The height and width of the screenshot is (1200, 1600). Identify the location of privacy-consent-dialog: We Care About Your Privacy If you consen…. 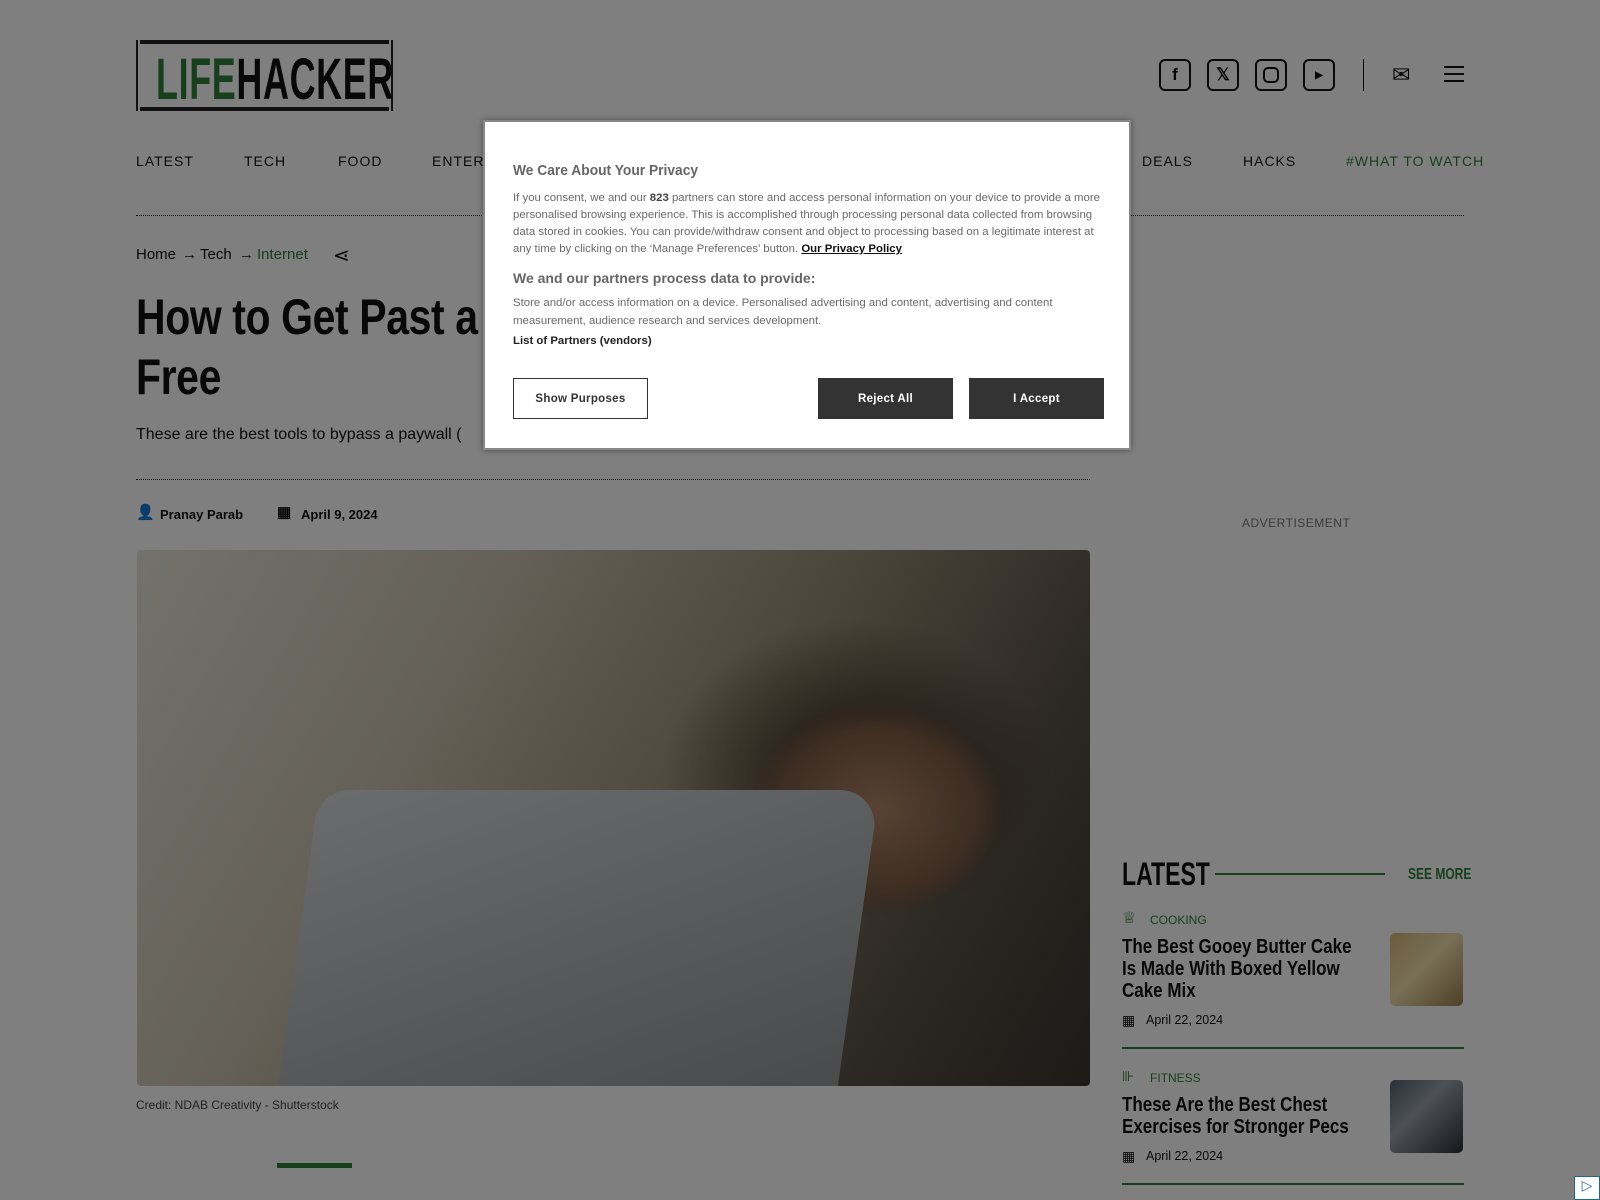
(807, 285).